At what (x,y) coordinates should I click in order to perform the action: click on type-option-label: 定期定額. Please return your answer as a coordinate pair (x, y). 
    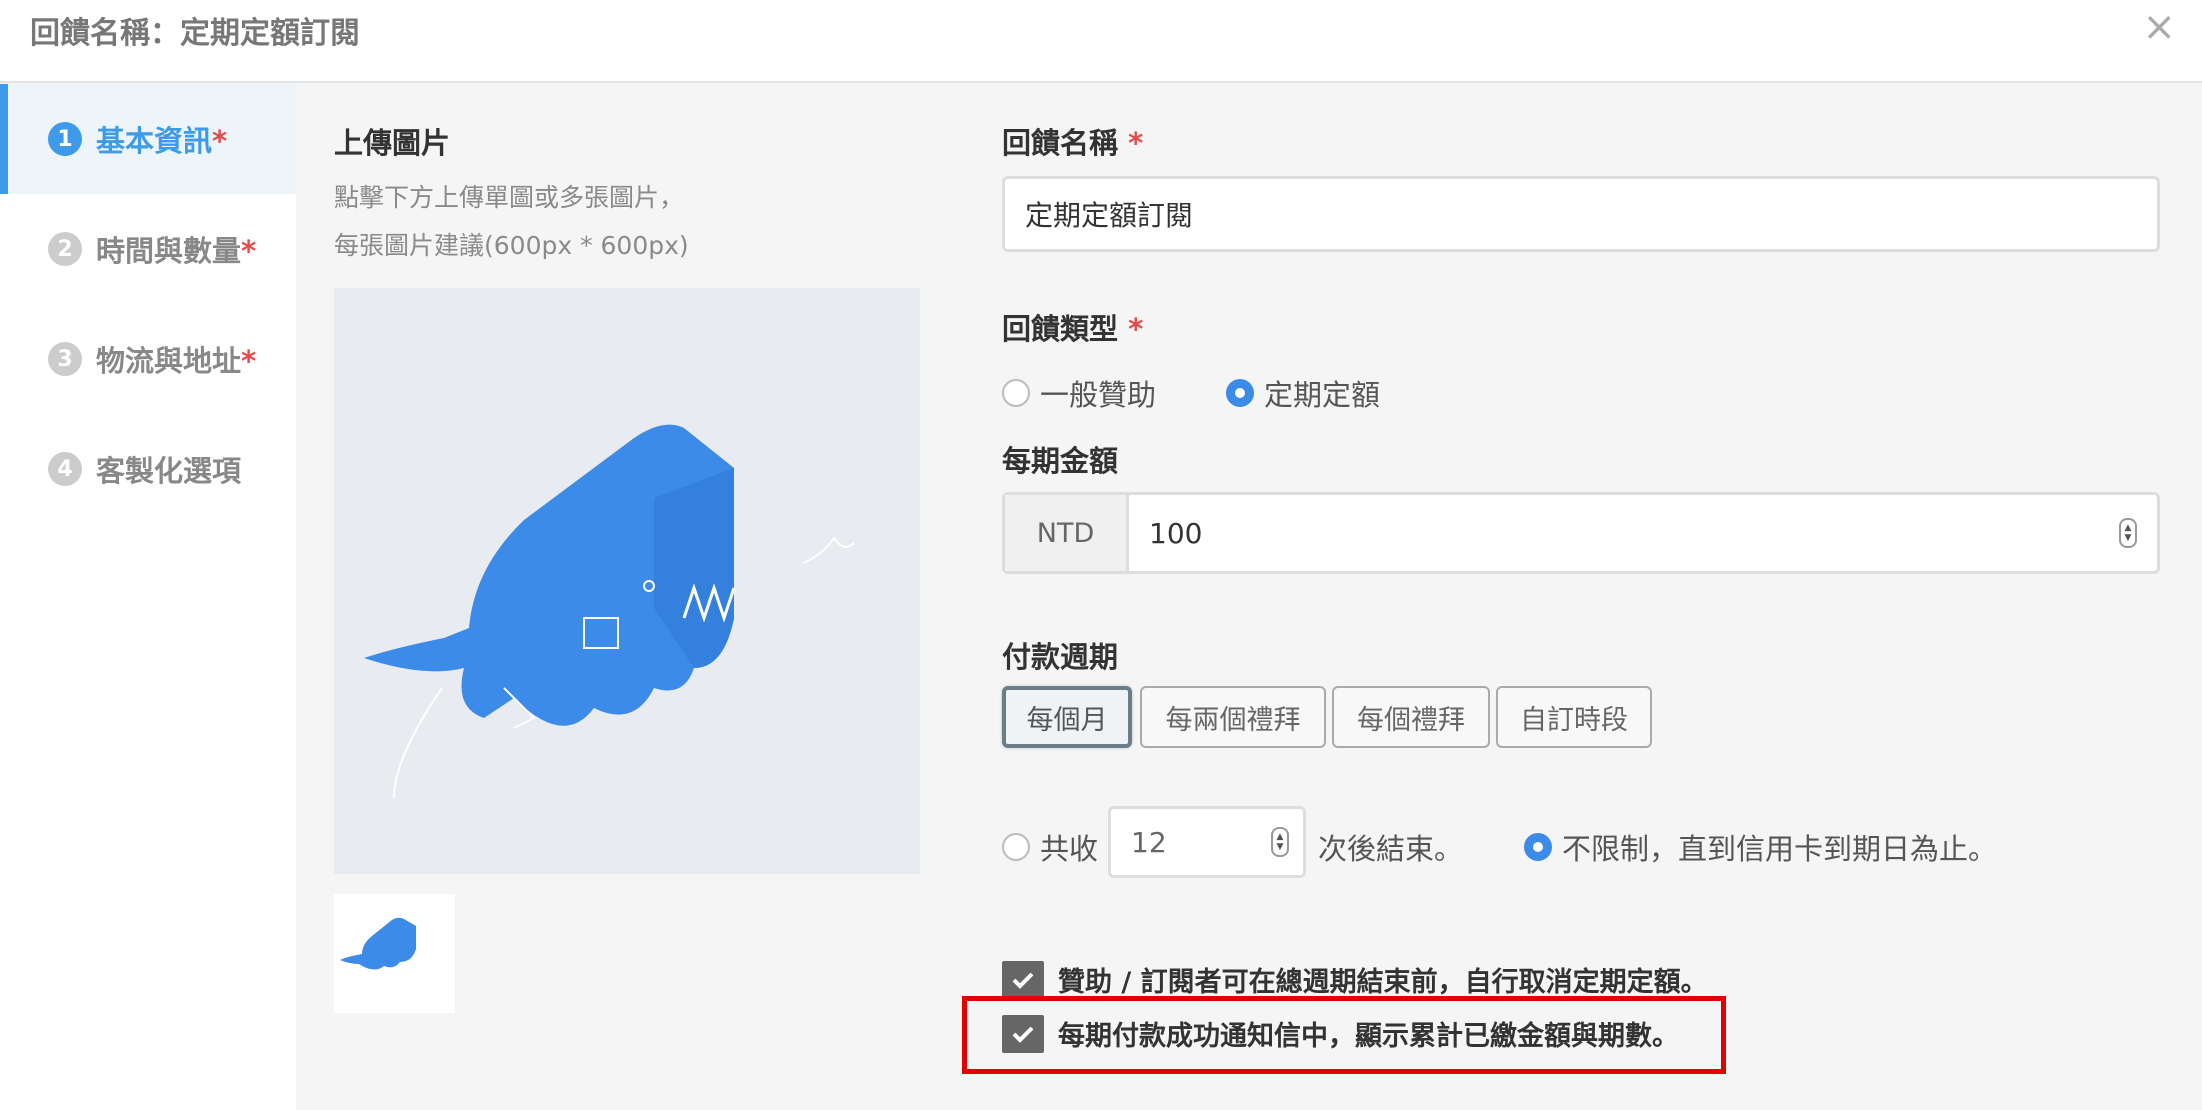
    Looking at the image, I should click on (1322, 395).